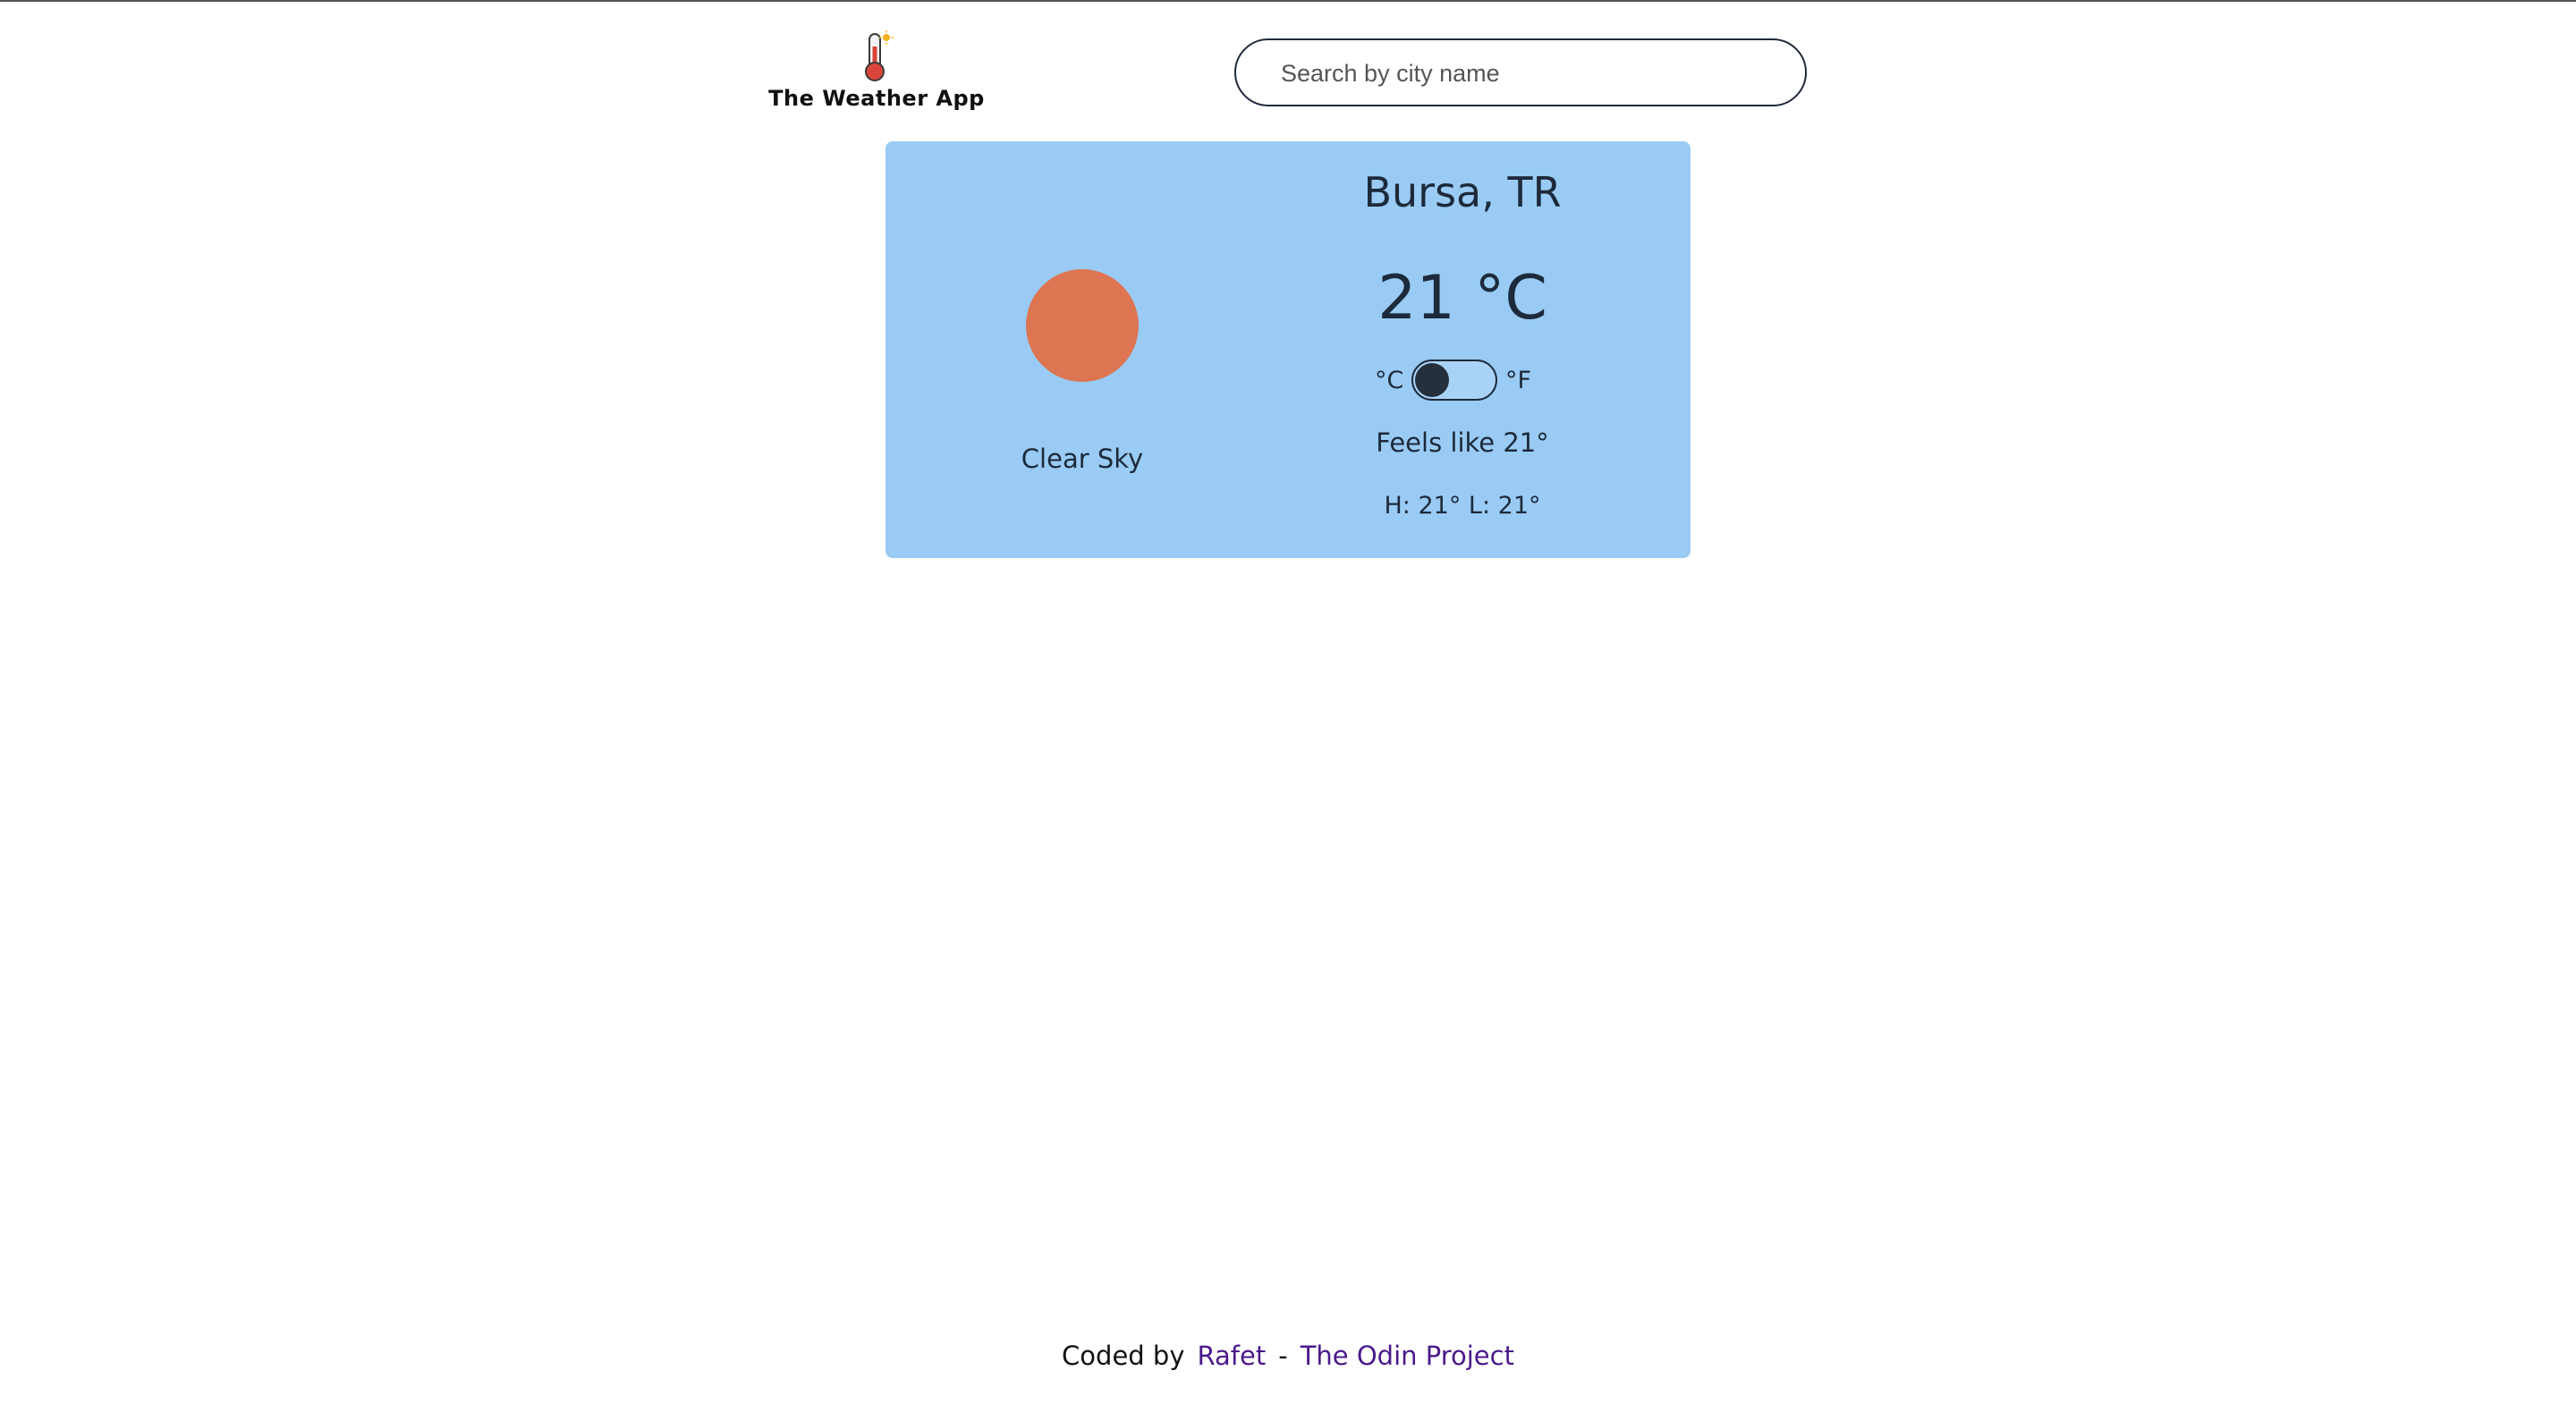  I want to click on footer: Coded by Rafet - The Odin Project, so click(1288, 1356).